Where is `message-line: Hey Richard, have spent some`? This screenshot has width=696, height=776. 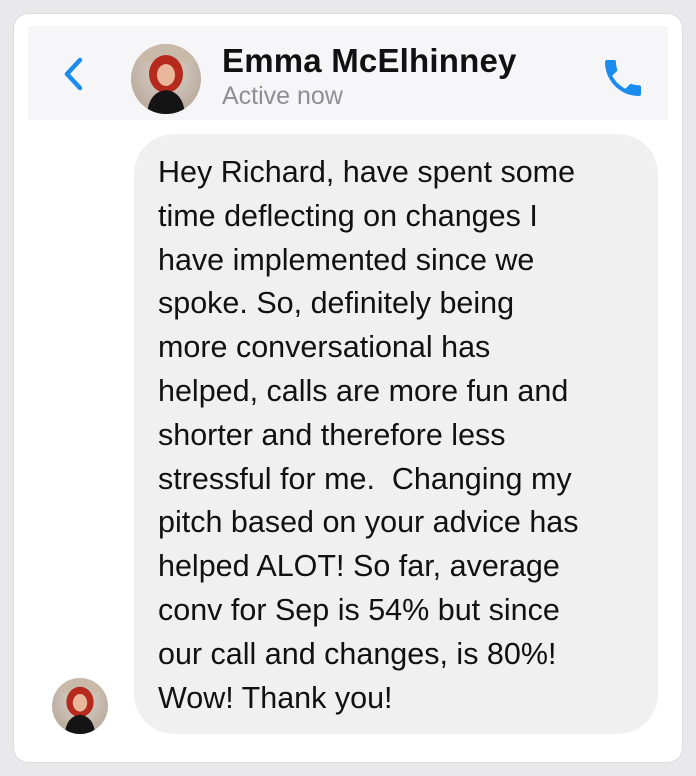 message-line: Hey Richard, have spent some is located at coordinates (367, 172).